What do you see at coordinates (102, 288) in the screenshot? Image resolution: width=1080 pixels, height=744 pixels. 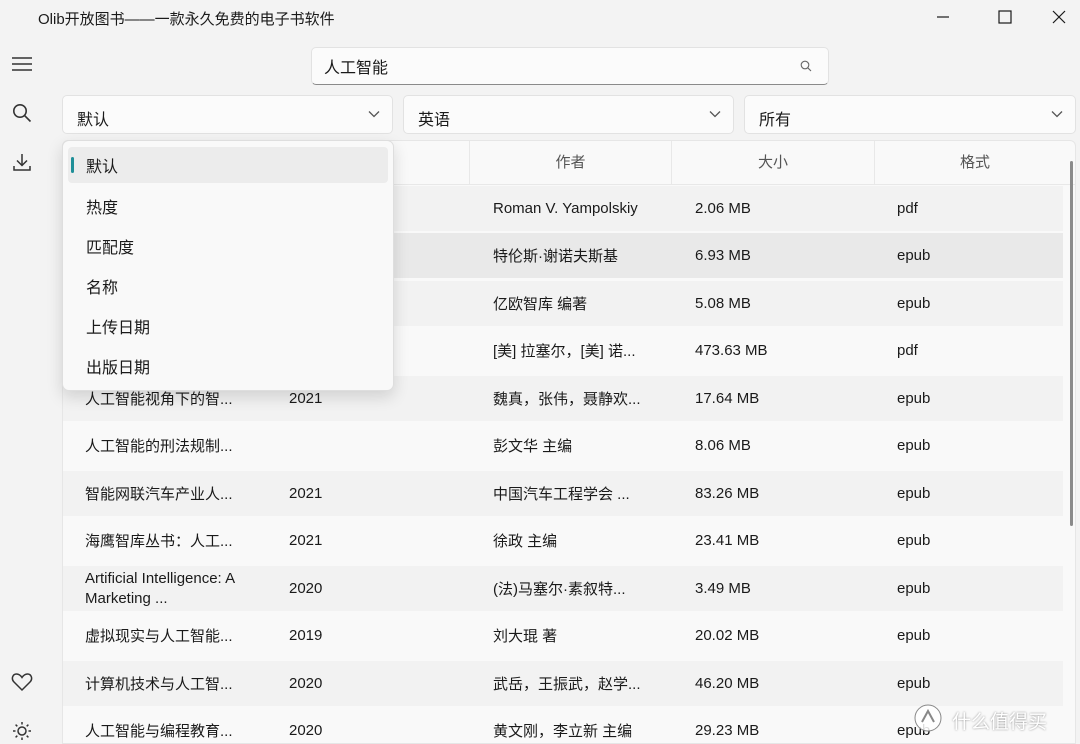 I see `sort-option-label: 名称` at bounding box center [102, 288].